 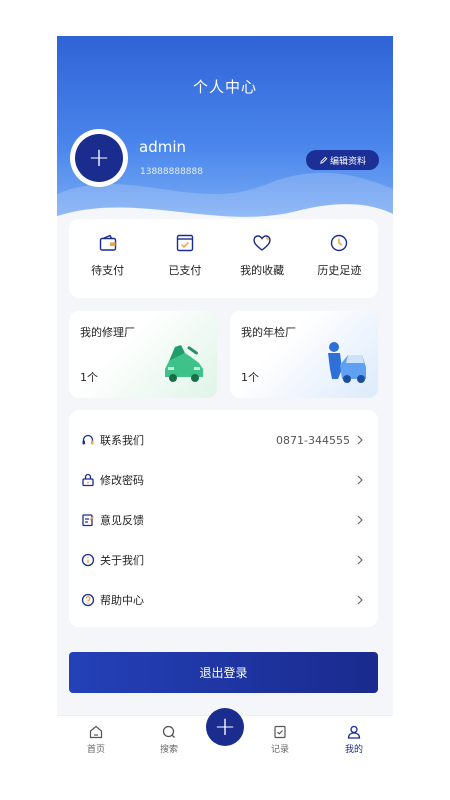 What do you see at coordinates (304, 354) in the screenshot?
I see `my-inspection-station-card: 我的年检厂 1个` at bounding box center [304, 354].